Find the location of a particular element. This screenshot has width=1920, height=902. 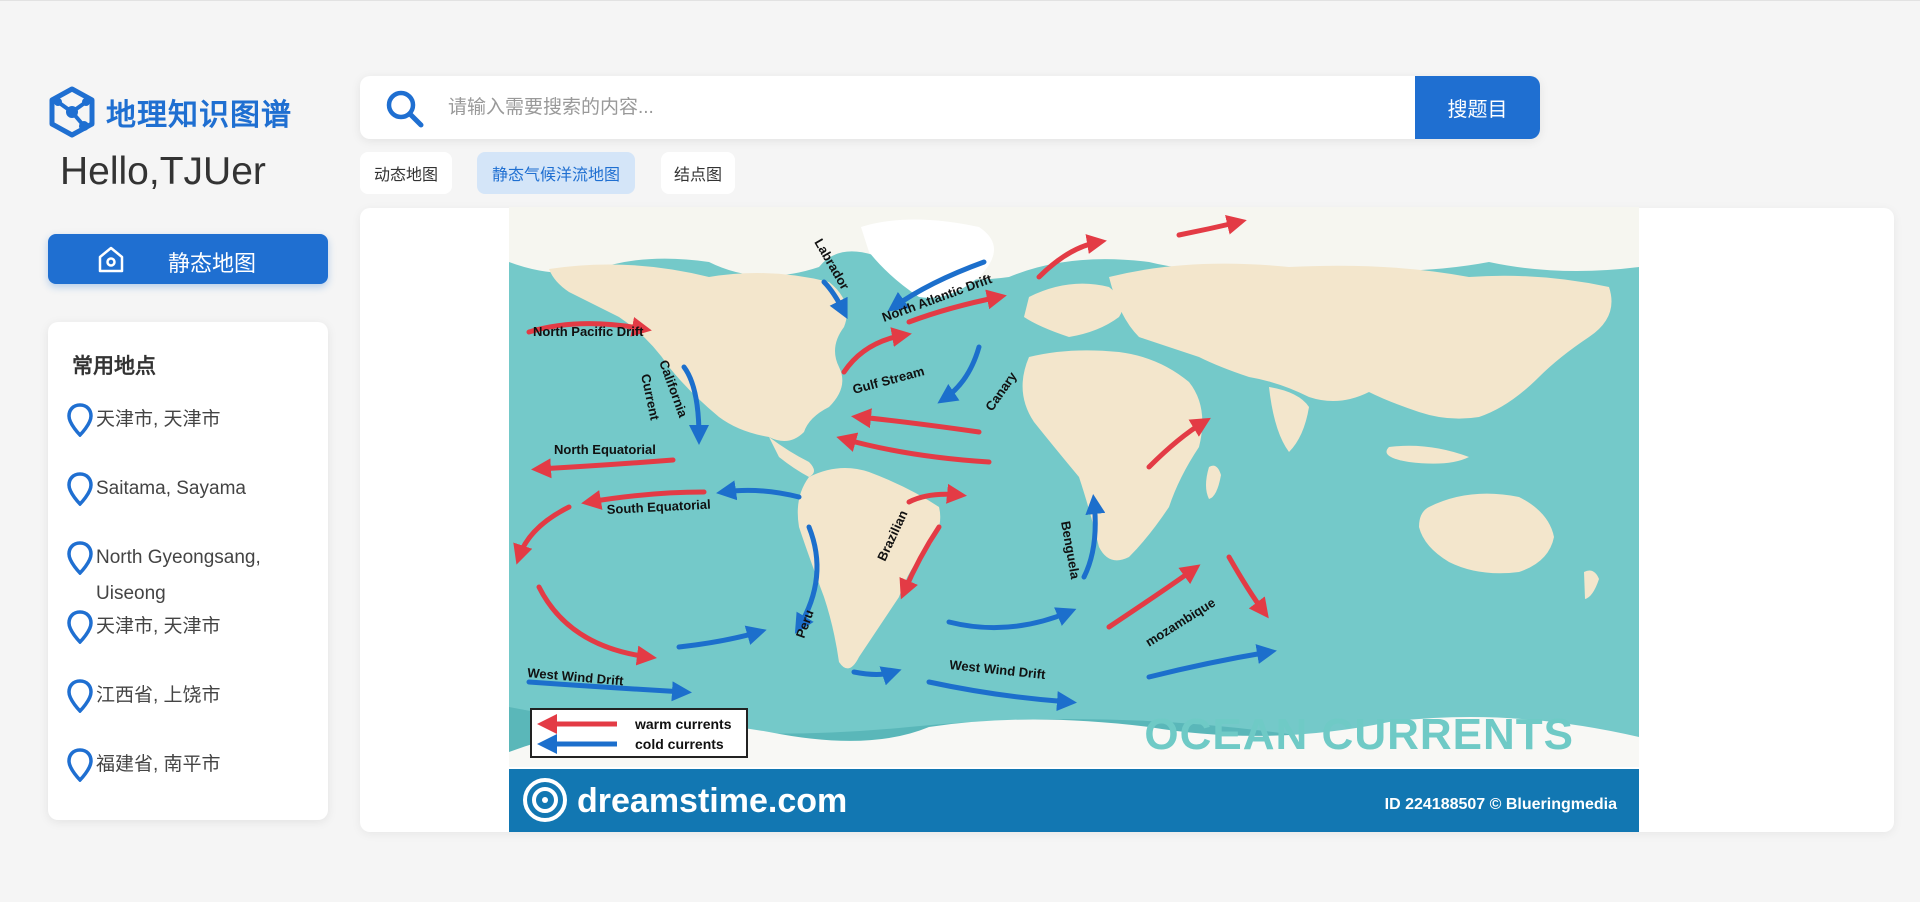

place-label: North Gyeongsang, Uiseong is located at coordinates (178, 575).